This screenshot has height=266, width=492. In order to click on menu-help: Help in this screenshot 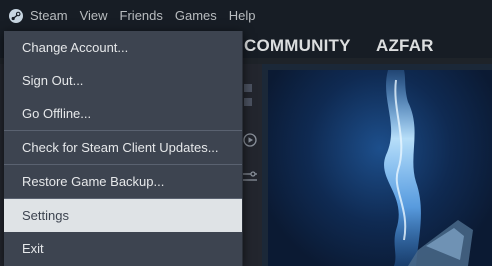, I will do `click(242, 16)`.